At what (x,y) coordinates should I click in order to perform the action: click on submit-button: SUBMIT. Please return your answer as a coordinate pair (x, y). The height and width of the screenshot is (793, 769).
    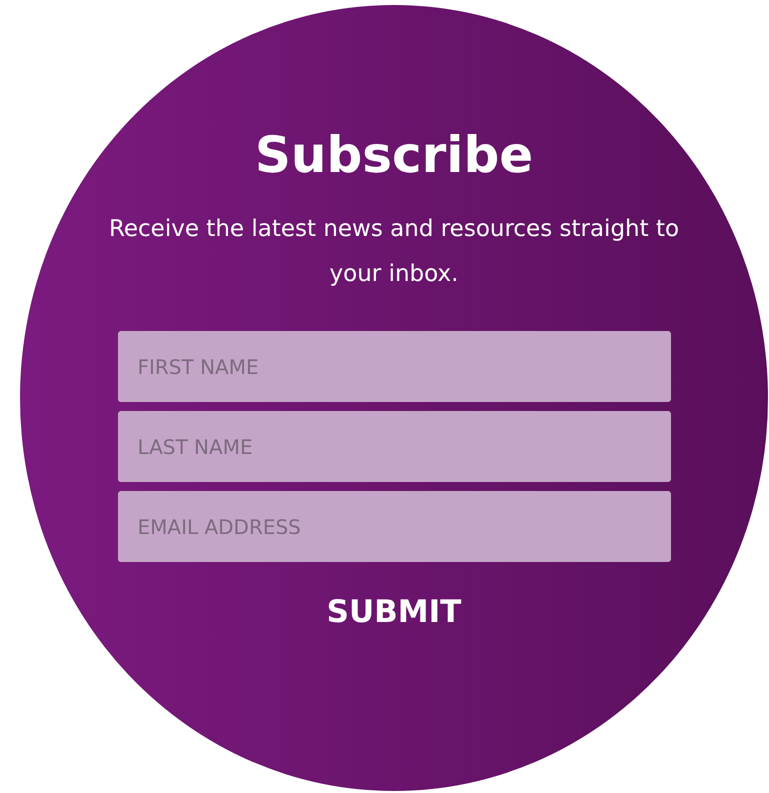
    Looking at the image, I should click on (394, 612).